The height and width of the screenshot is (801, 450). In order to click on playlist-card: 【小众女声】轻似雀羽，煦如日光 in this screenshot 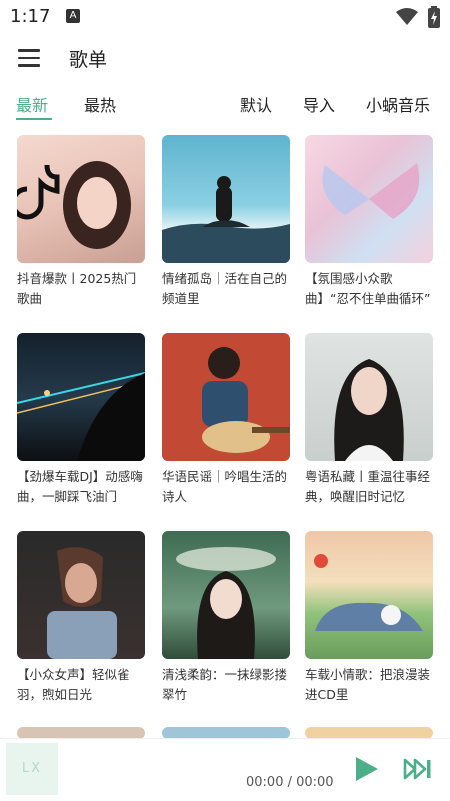, I will do `click(81, 618)`.